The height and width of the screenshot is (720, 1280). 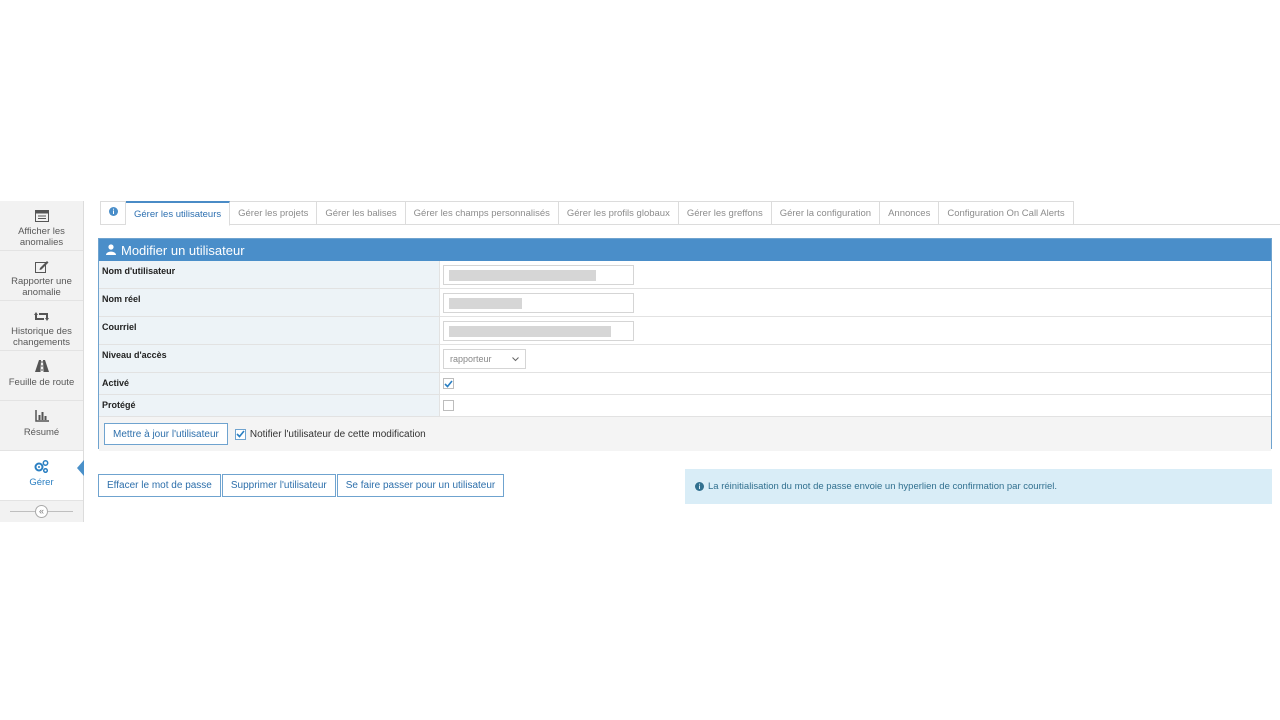 What do you see at coordinates (538, 302) in the screenshot?
I see `realname-input` at bounding box center [538, 302].